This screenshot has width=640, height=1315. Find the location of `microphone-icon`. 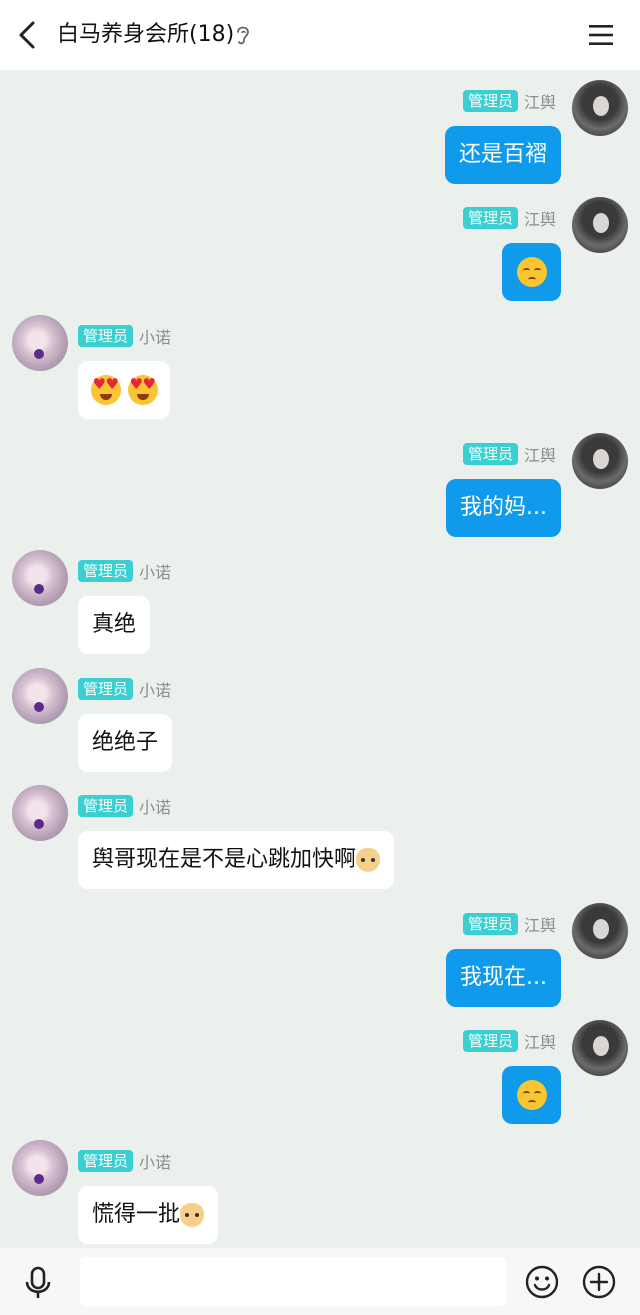

microphone-icon is located at coordinates (38, 1283).